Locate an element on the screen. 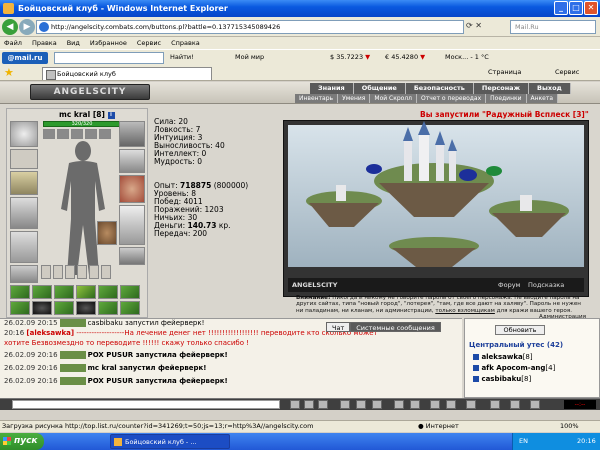 The width and height of the screenshot is (600, 450). amulet-slot is located at coordinates (24, 183).